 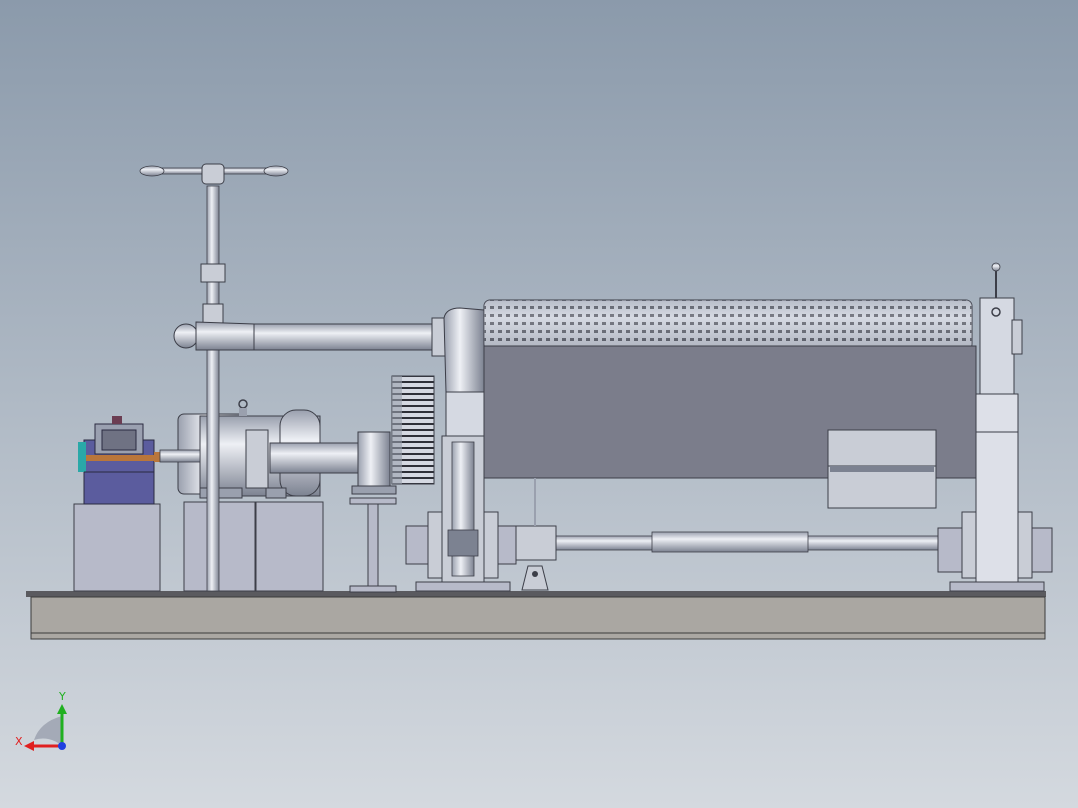 What do you see at coordinates (19, 741) in the screenshot?
I see `x-axis-label: X` at bounding box center [19, 741].